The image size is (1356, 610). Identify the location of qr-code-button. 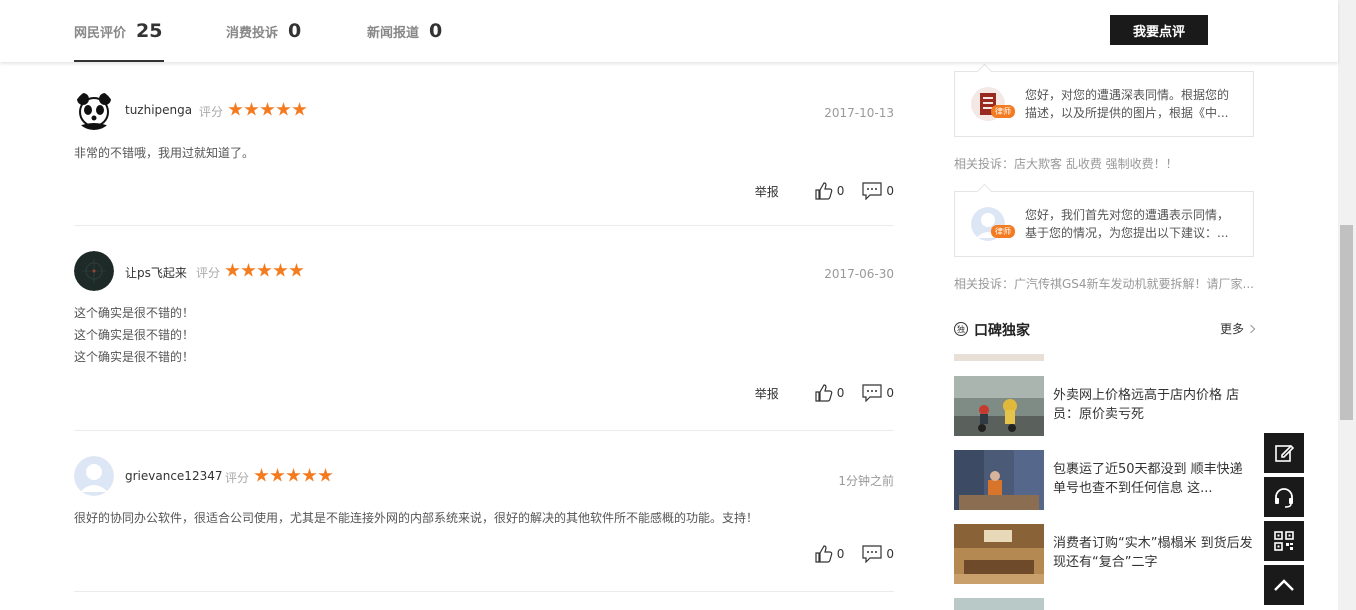
(1284, 541).